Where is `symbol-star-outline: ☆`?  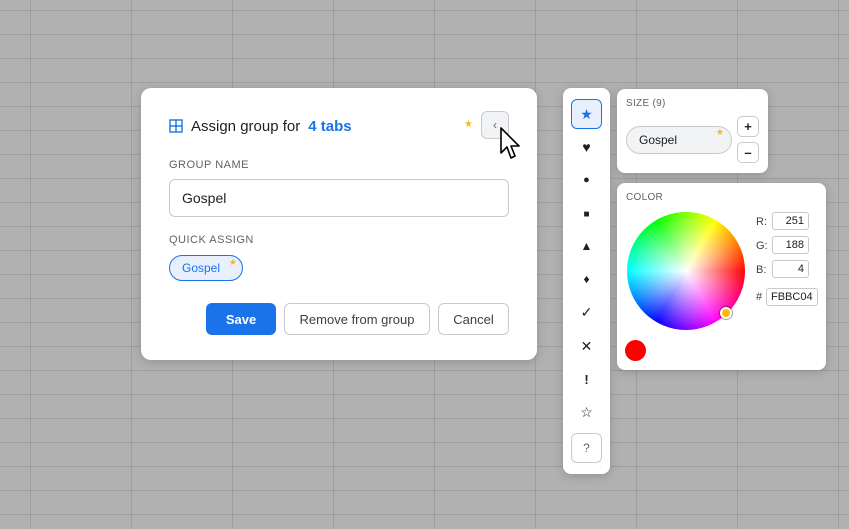
symbol-star-outline: ☆ is located at coordinates (586, 412).